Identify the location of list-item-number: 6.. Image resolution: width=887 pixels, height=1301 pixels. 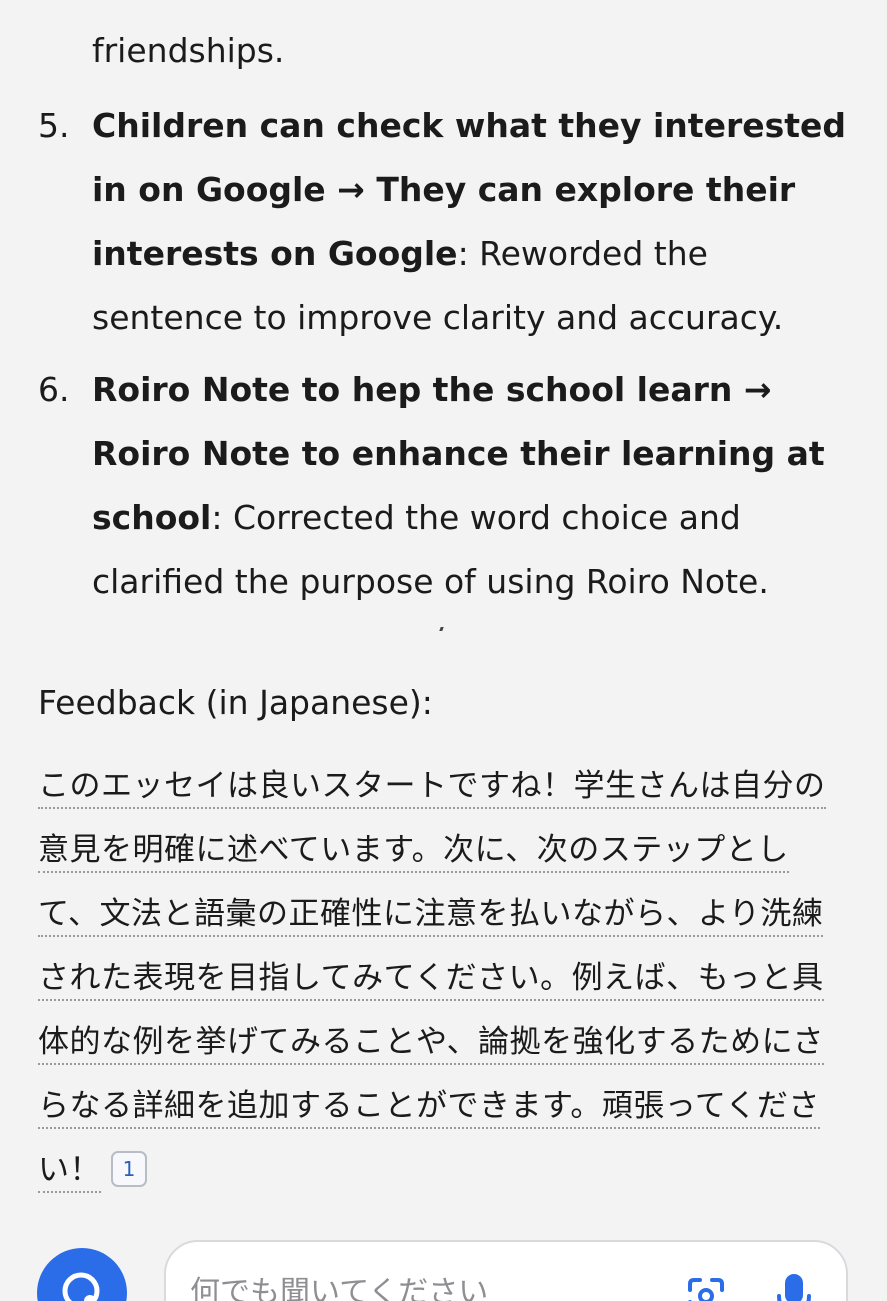
(54, 389).